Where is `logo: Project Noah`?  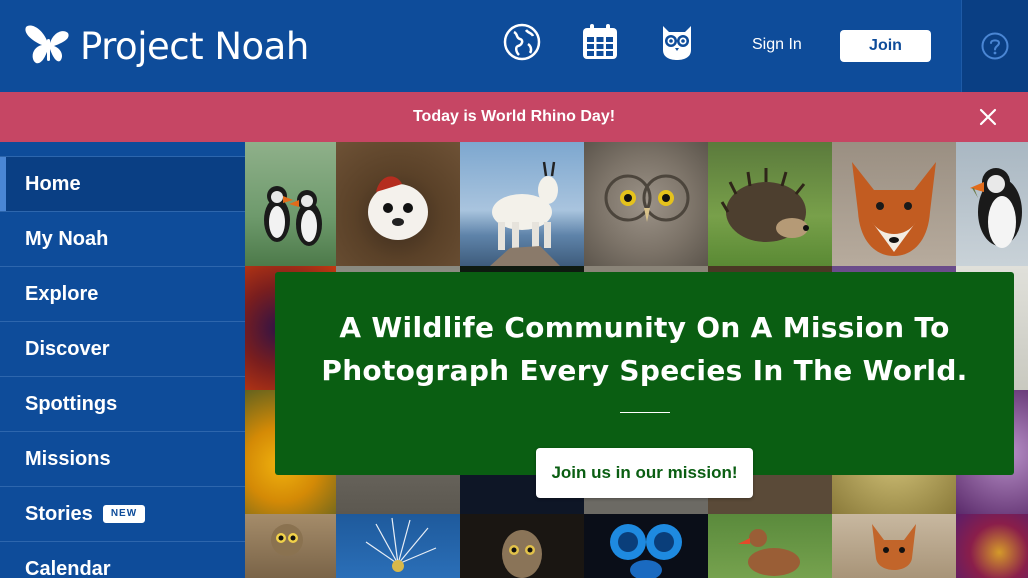
logo: Project Noah is located at coordinates (166, 46).